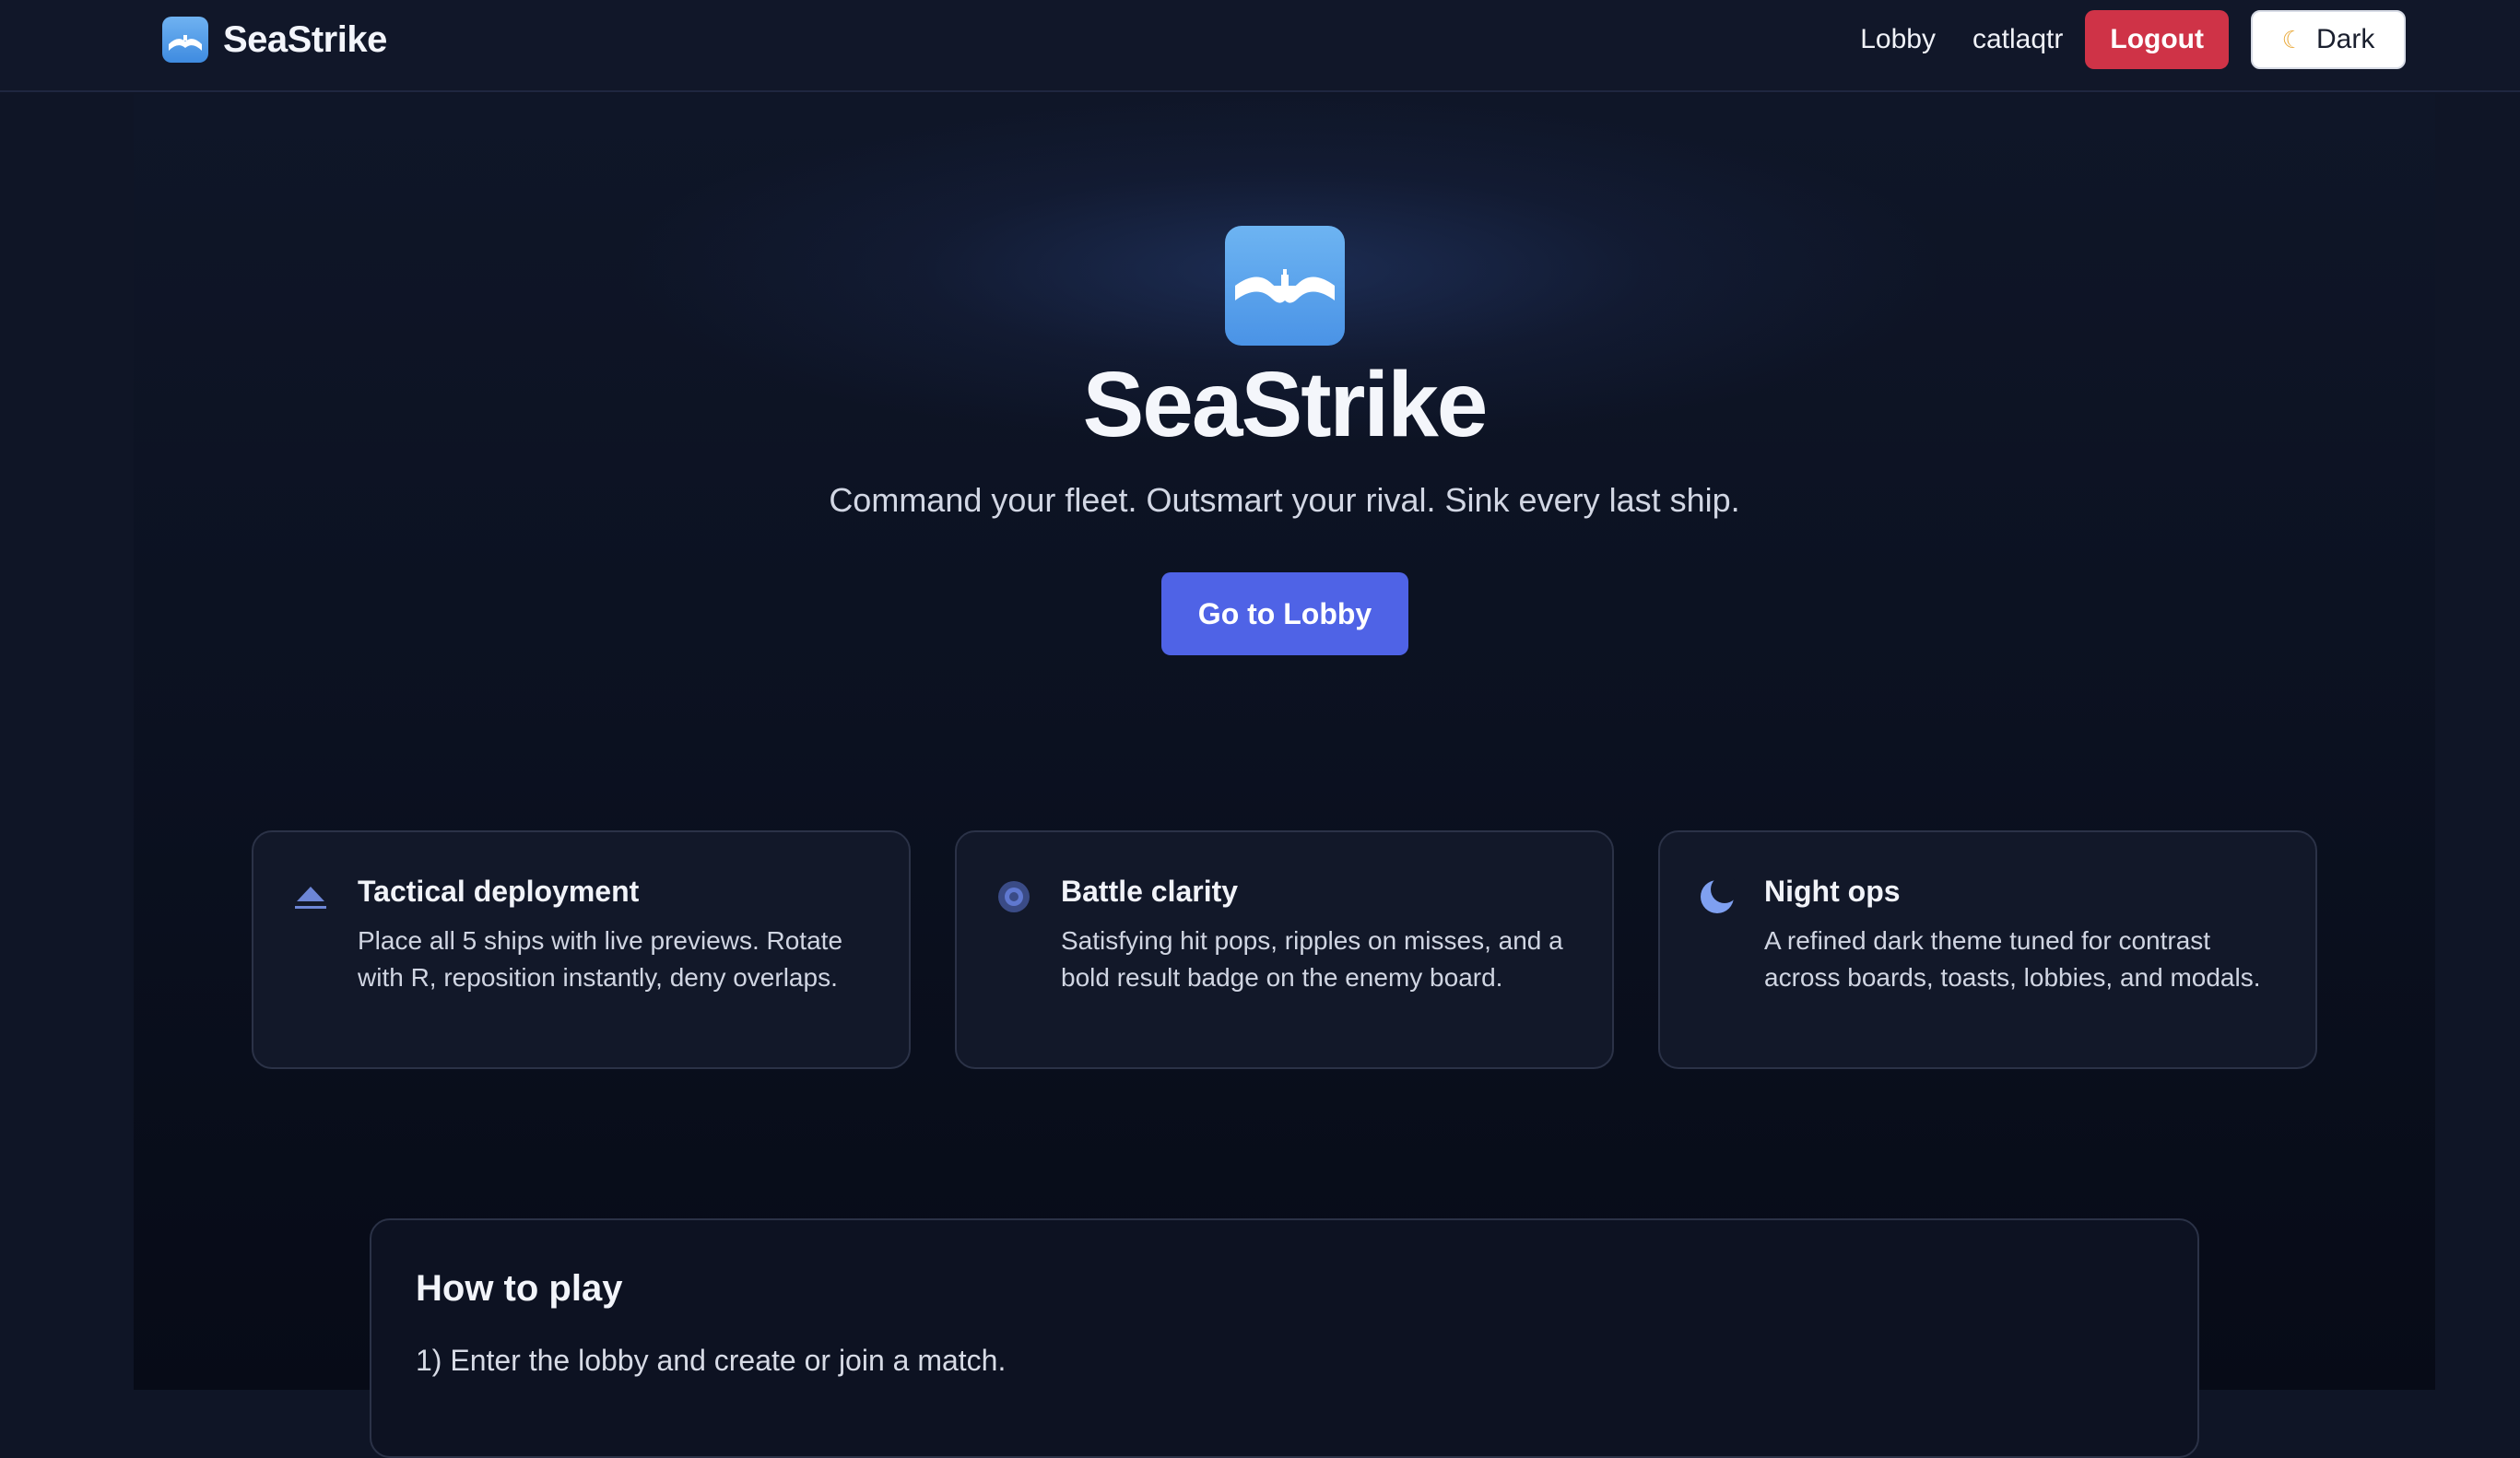 The width and height of the screenshot is (2520, 1458). Describe the element at coordinates (1717, 896) in the screenshot. I see `moon-icon` at that location.